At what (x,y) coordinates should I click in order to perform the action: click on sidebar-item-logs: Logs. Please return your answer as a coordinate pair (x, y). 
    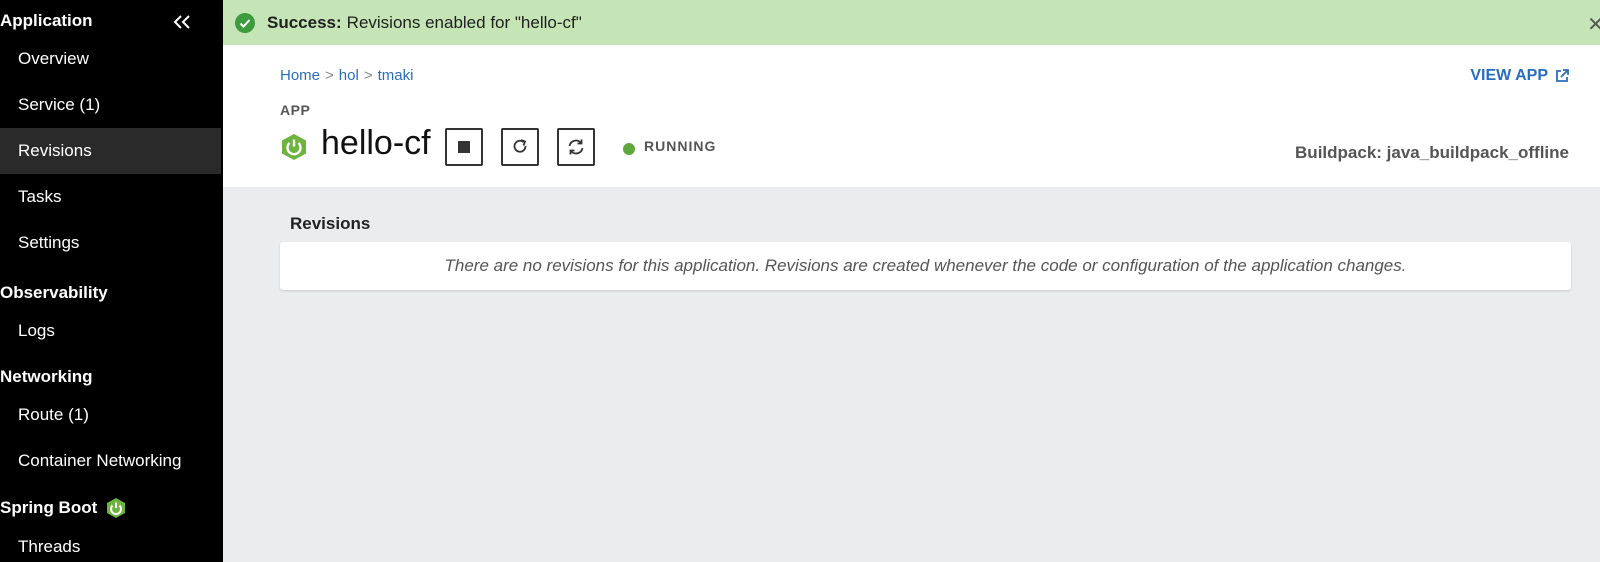
    Looking at the image, I should click on (110, 331).